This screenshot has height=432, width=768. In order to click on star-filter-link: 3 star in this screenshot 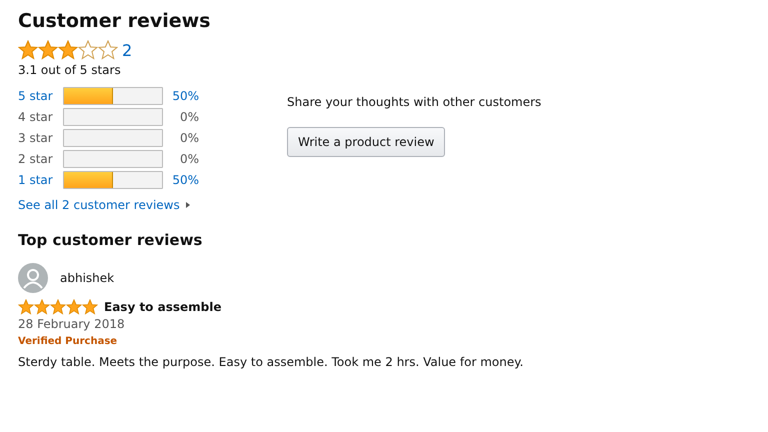, I will do `click(36, 137)`.